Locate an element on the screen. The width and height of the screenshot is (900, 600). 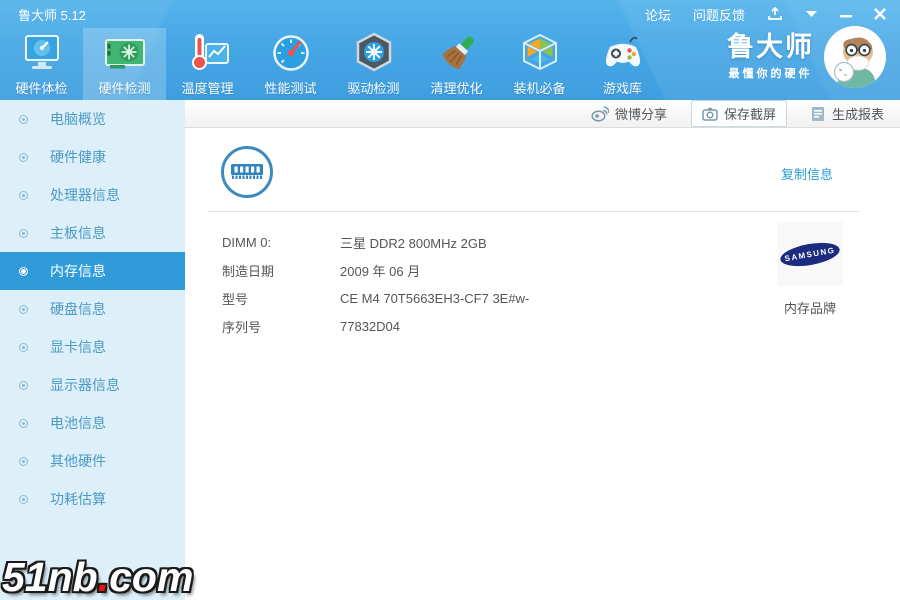
tab-label: 温度管理 is located at coordinates (207, 88).